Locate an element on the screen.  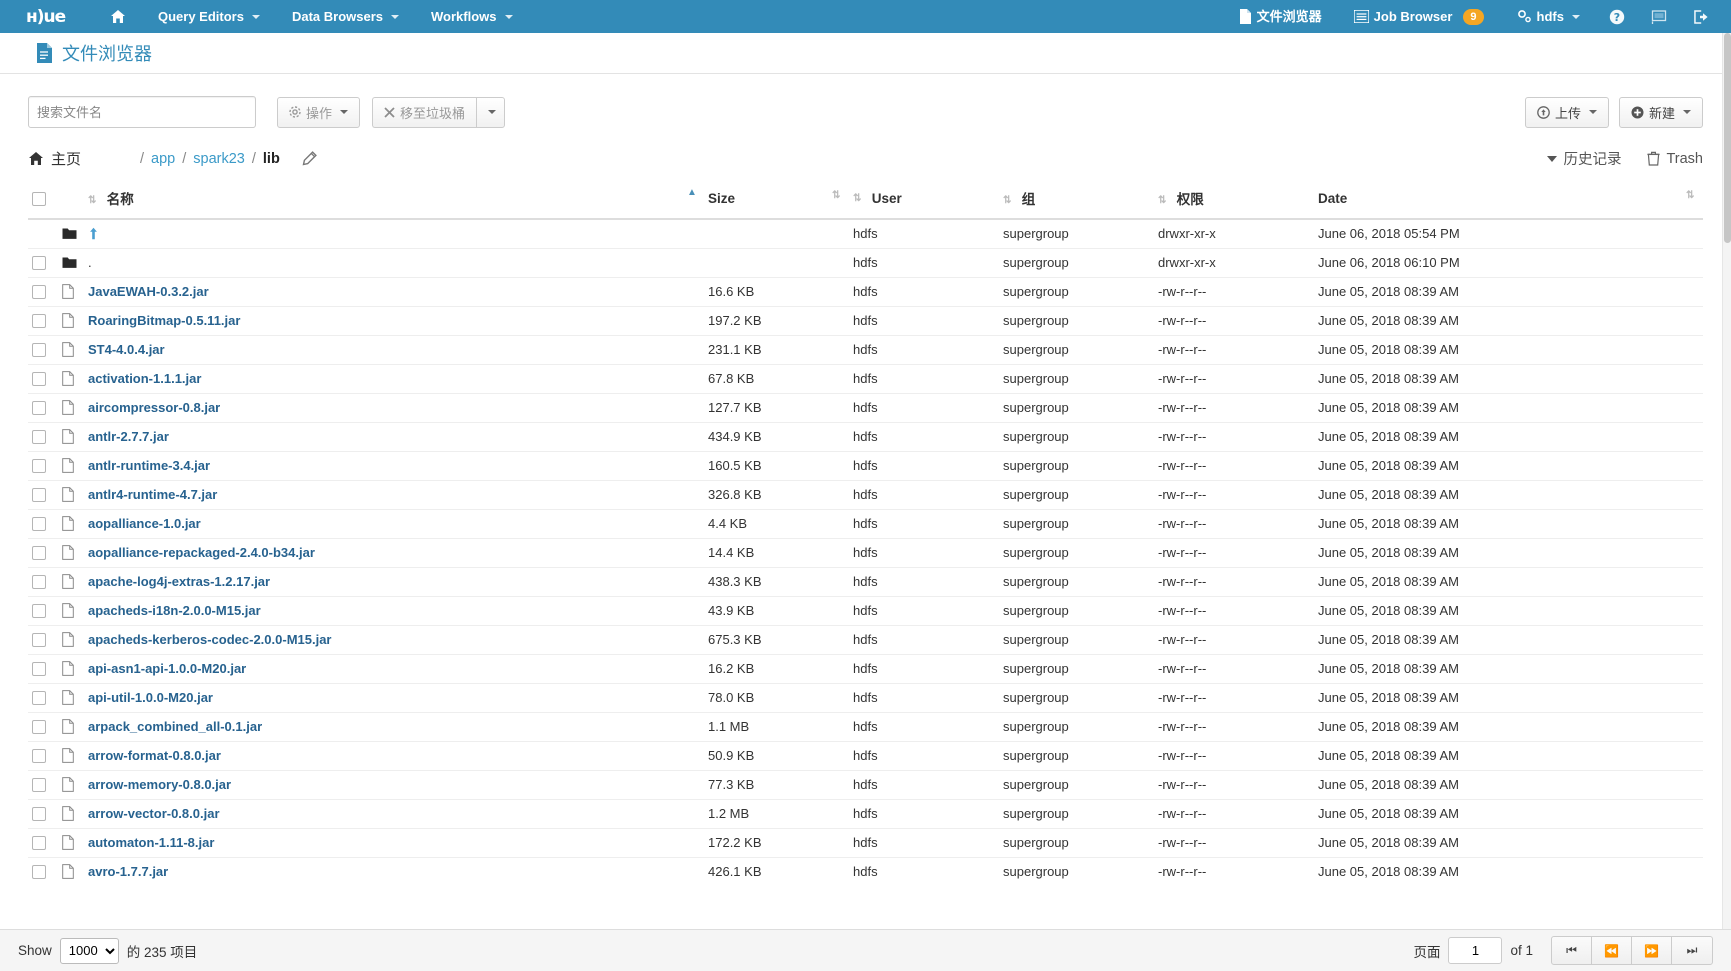
move-to-trash-dropdown is located at coordinates (491, 112).